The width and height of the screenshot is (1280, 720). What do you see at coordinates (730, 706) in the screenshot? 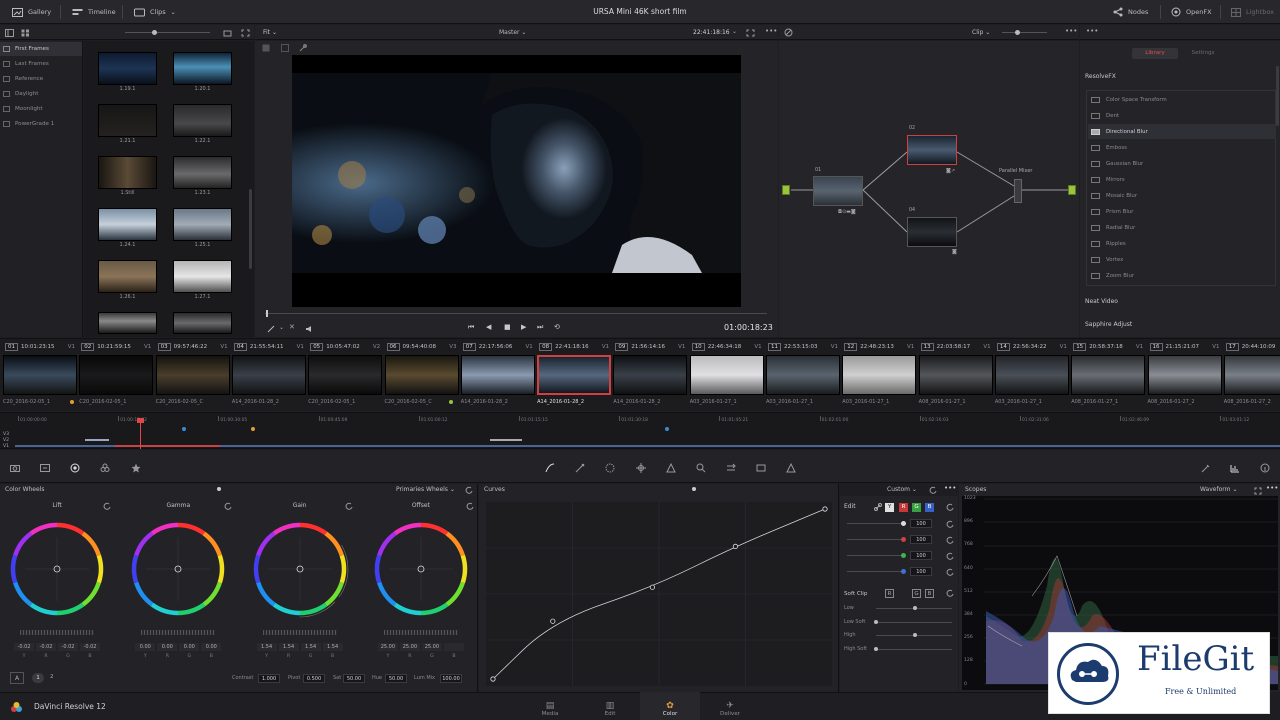
I see `tab-deliver: ✈ Deliver` at bounding box center [730, 706].